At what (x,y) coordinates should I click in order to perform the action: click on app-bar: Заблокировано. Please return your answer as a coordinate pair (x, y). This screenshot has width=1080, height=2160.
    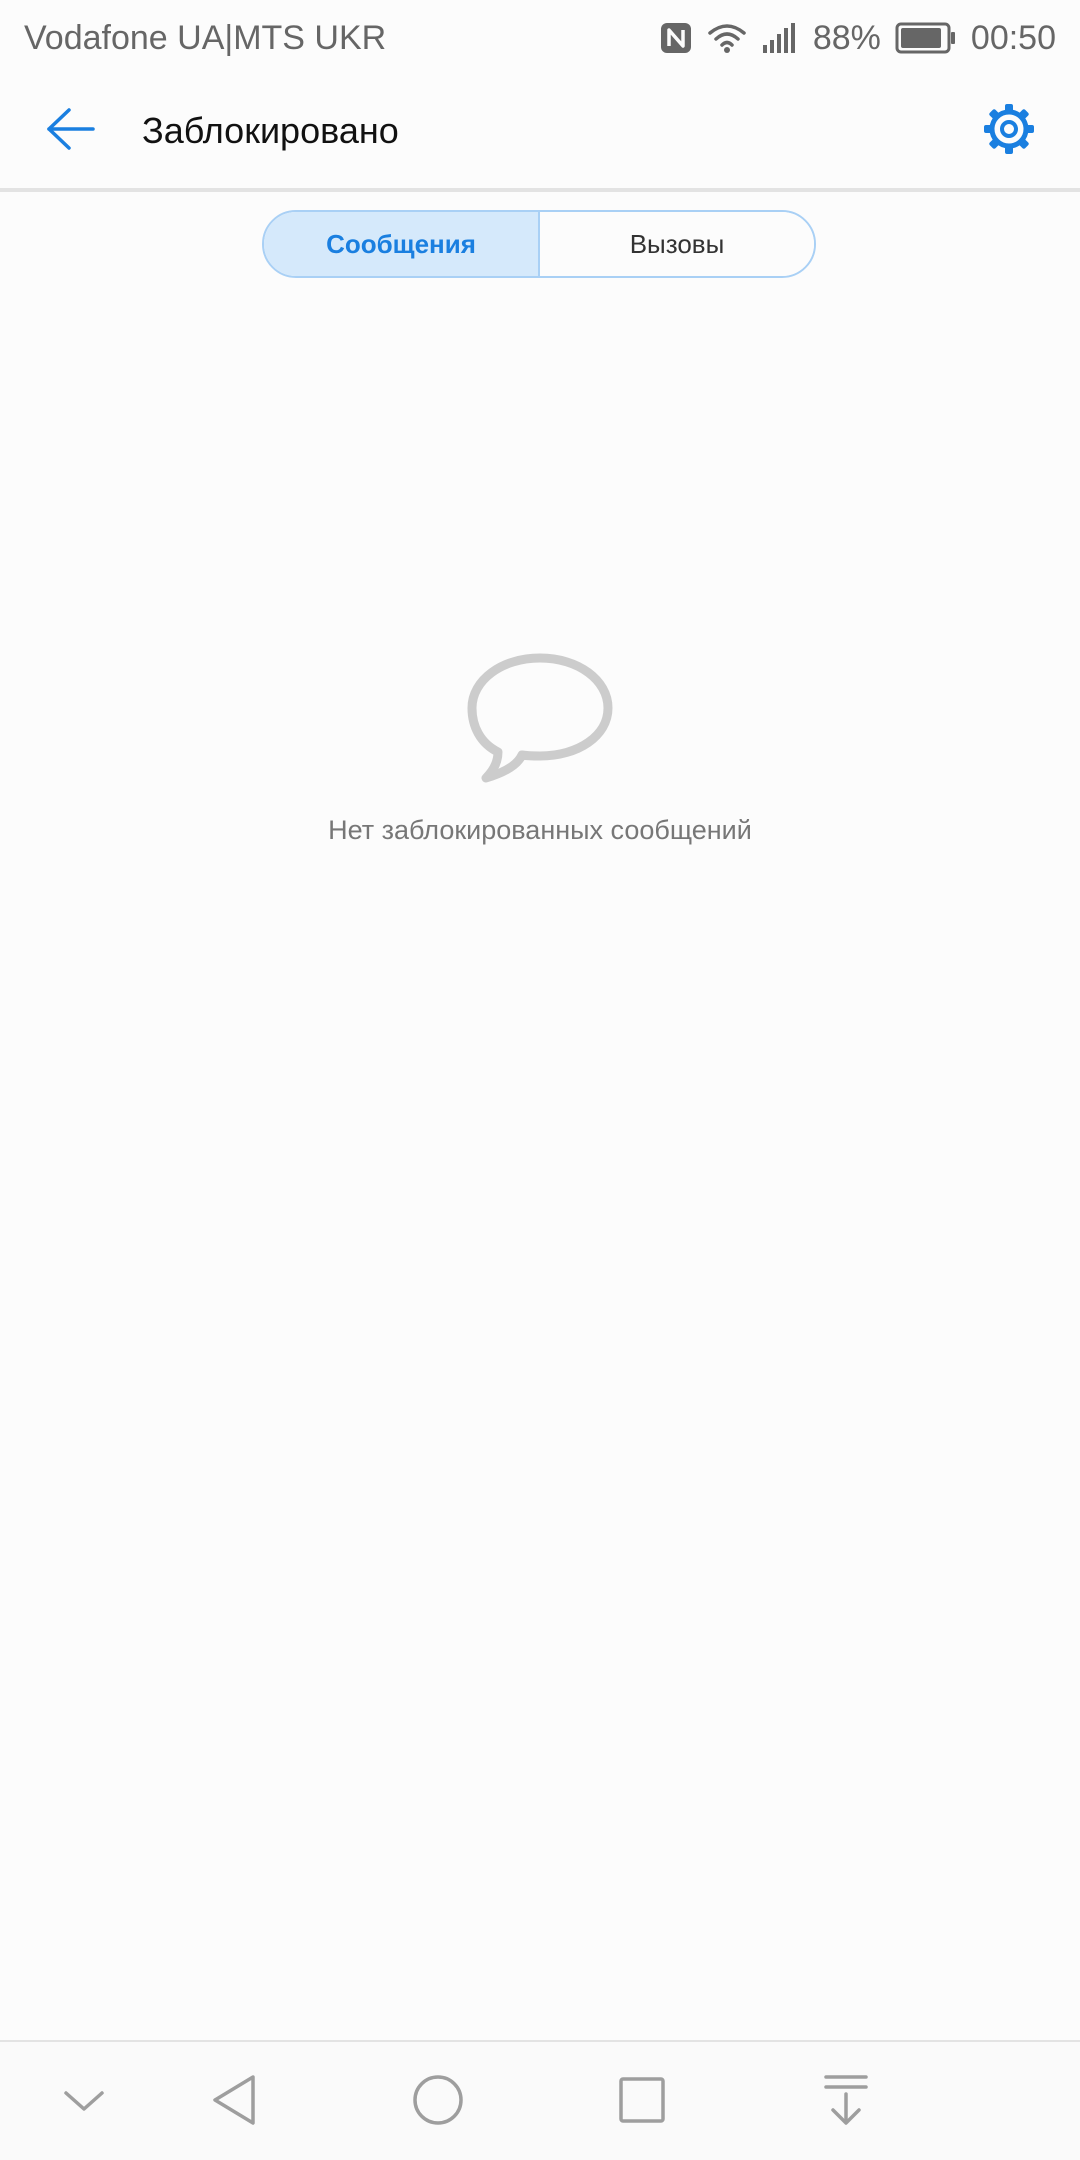
    Looking at the image, I should click on (540, 134).